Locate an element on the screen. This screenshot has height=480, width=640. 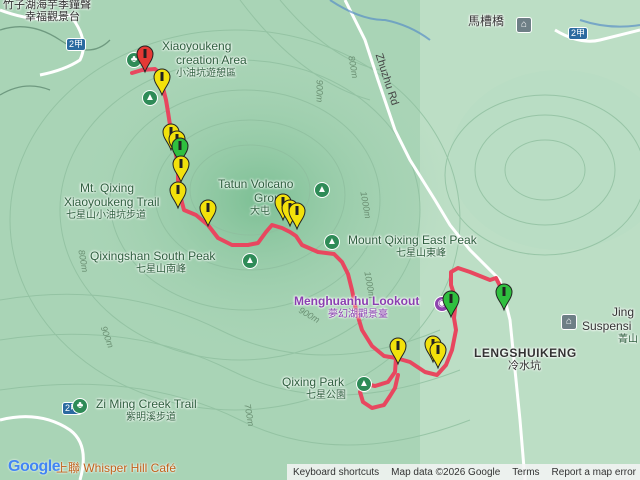
keyboard-shortcuts-link: Keyboard shortcuts is located at coordinates (336, 472).